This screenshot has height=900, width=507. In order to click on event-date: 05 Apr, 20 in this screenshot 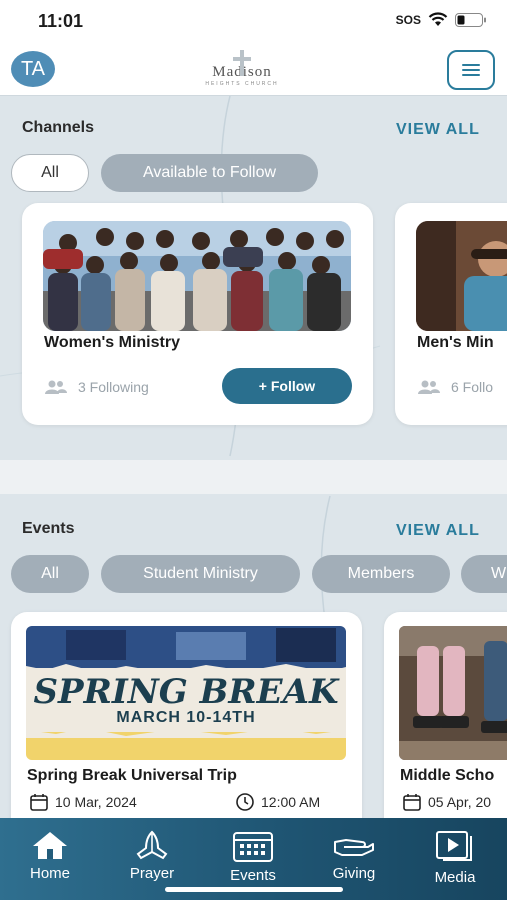, I will do `click(446, 802)`.